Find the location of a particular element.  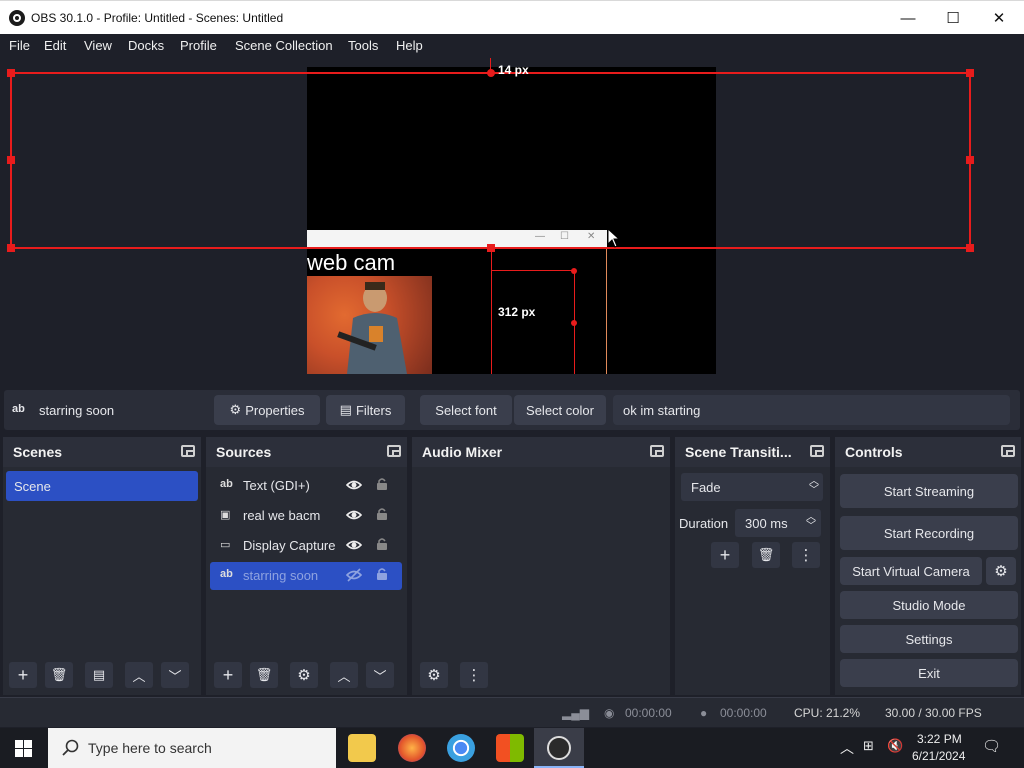

clock-time: 3:22 PM is located at coordinates (939, 739).